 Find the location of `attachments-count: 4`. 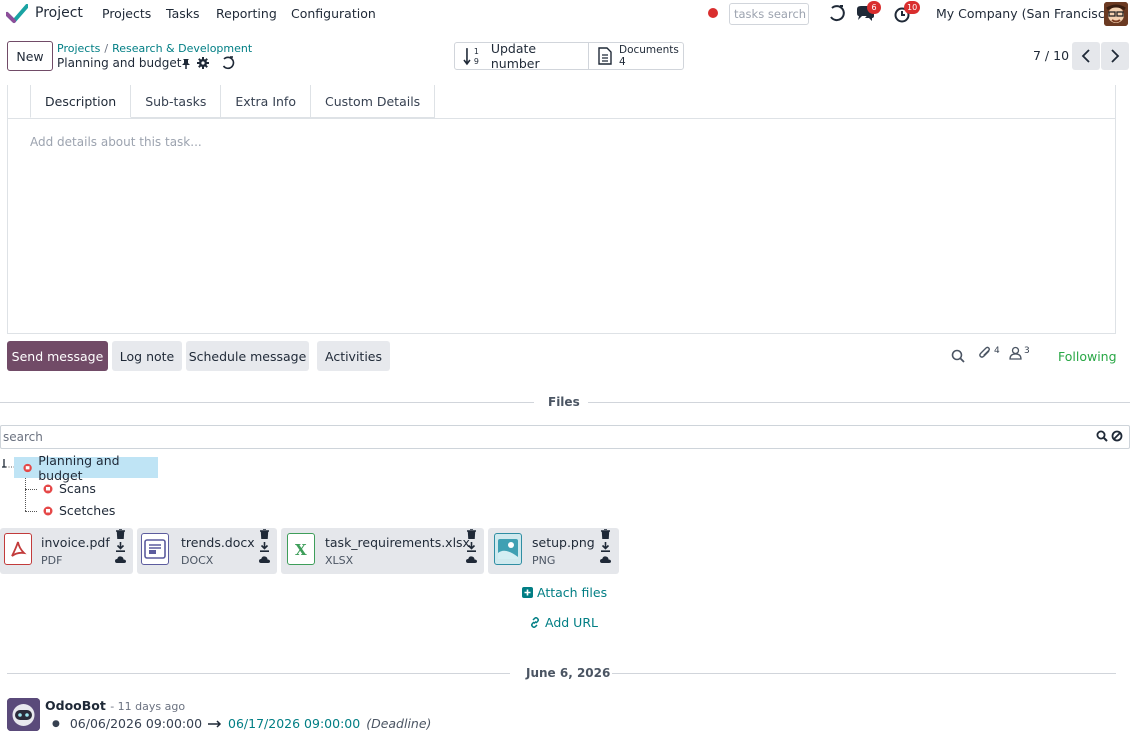

attachments-count: 4 is located at coordinates (997, 351).